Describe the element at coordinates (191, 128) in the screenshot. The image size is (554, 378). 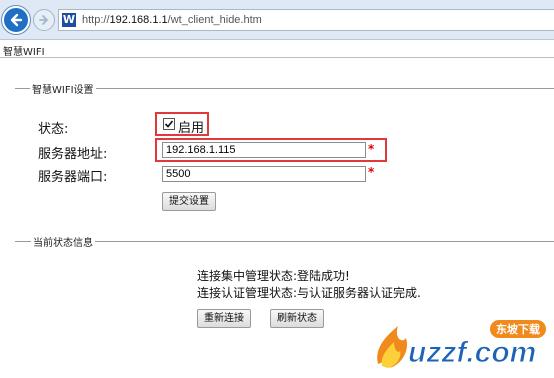
I see `status-enable-label: 启用` at that location.